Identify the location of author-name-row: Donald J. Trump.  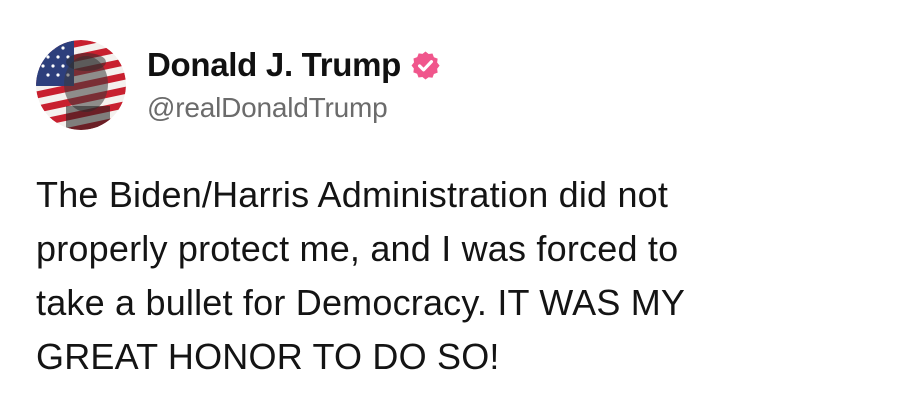
(294, 65).